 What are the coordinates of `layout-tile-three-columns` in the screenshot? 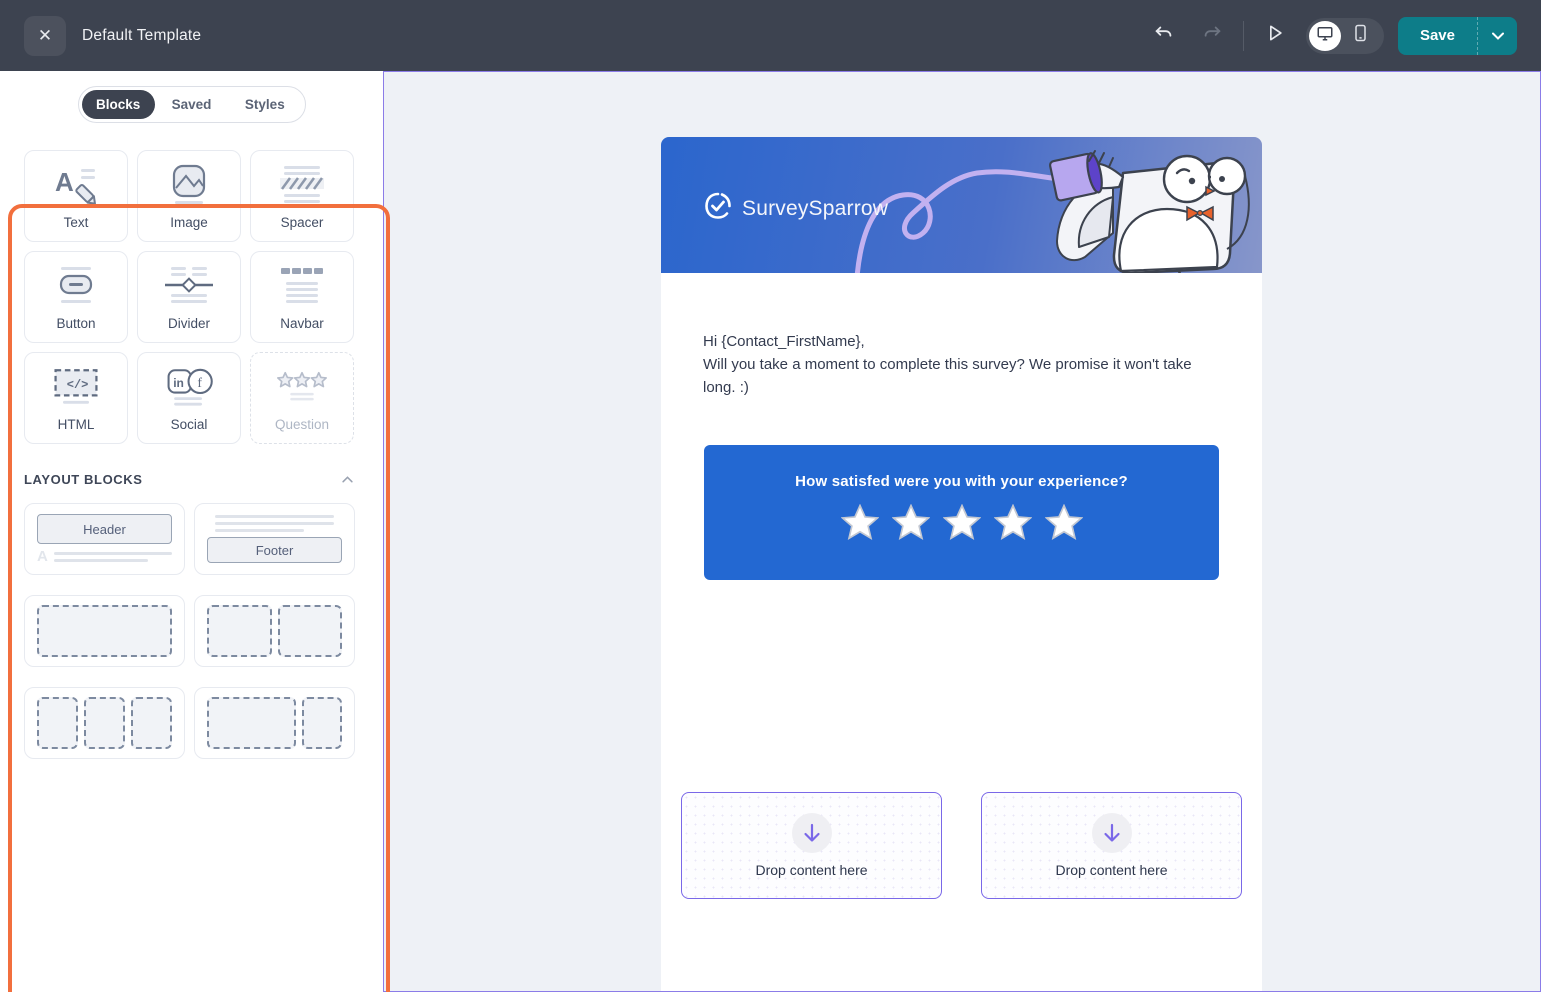 It's located at (104, 723).